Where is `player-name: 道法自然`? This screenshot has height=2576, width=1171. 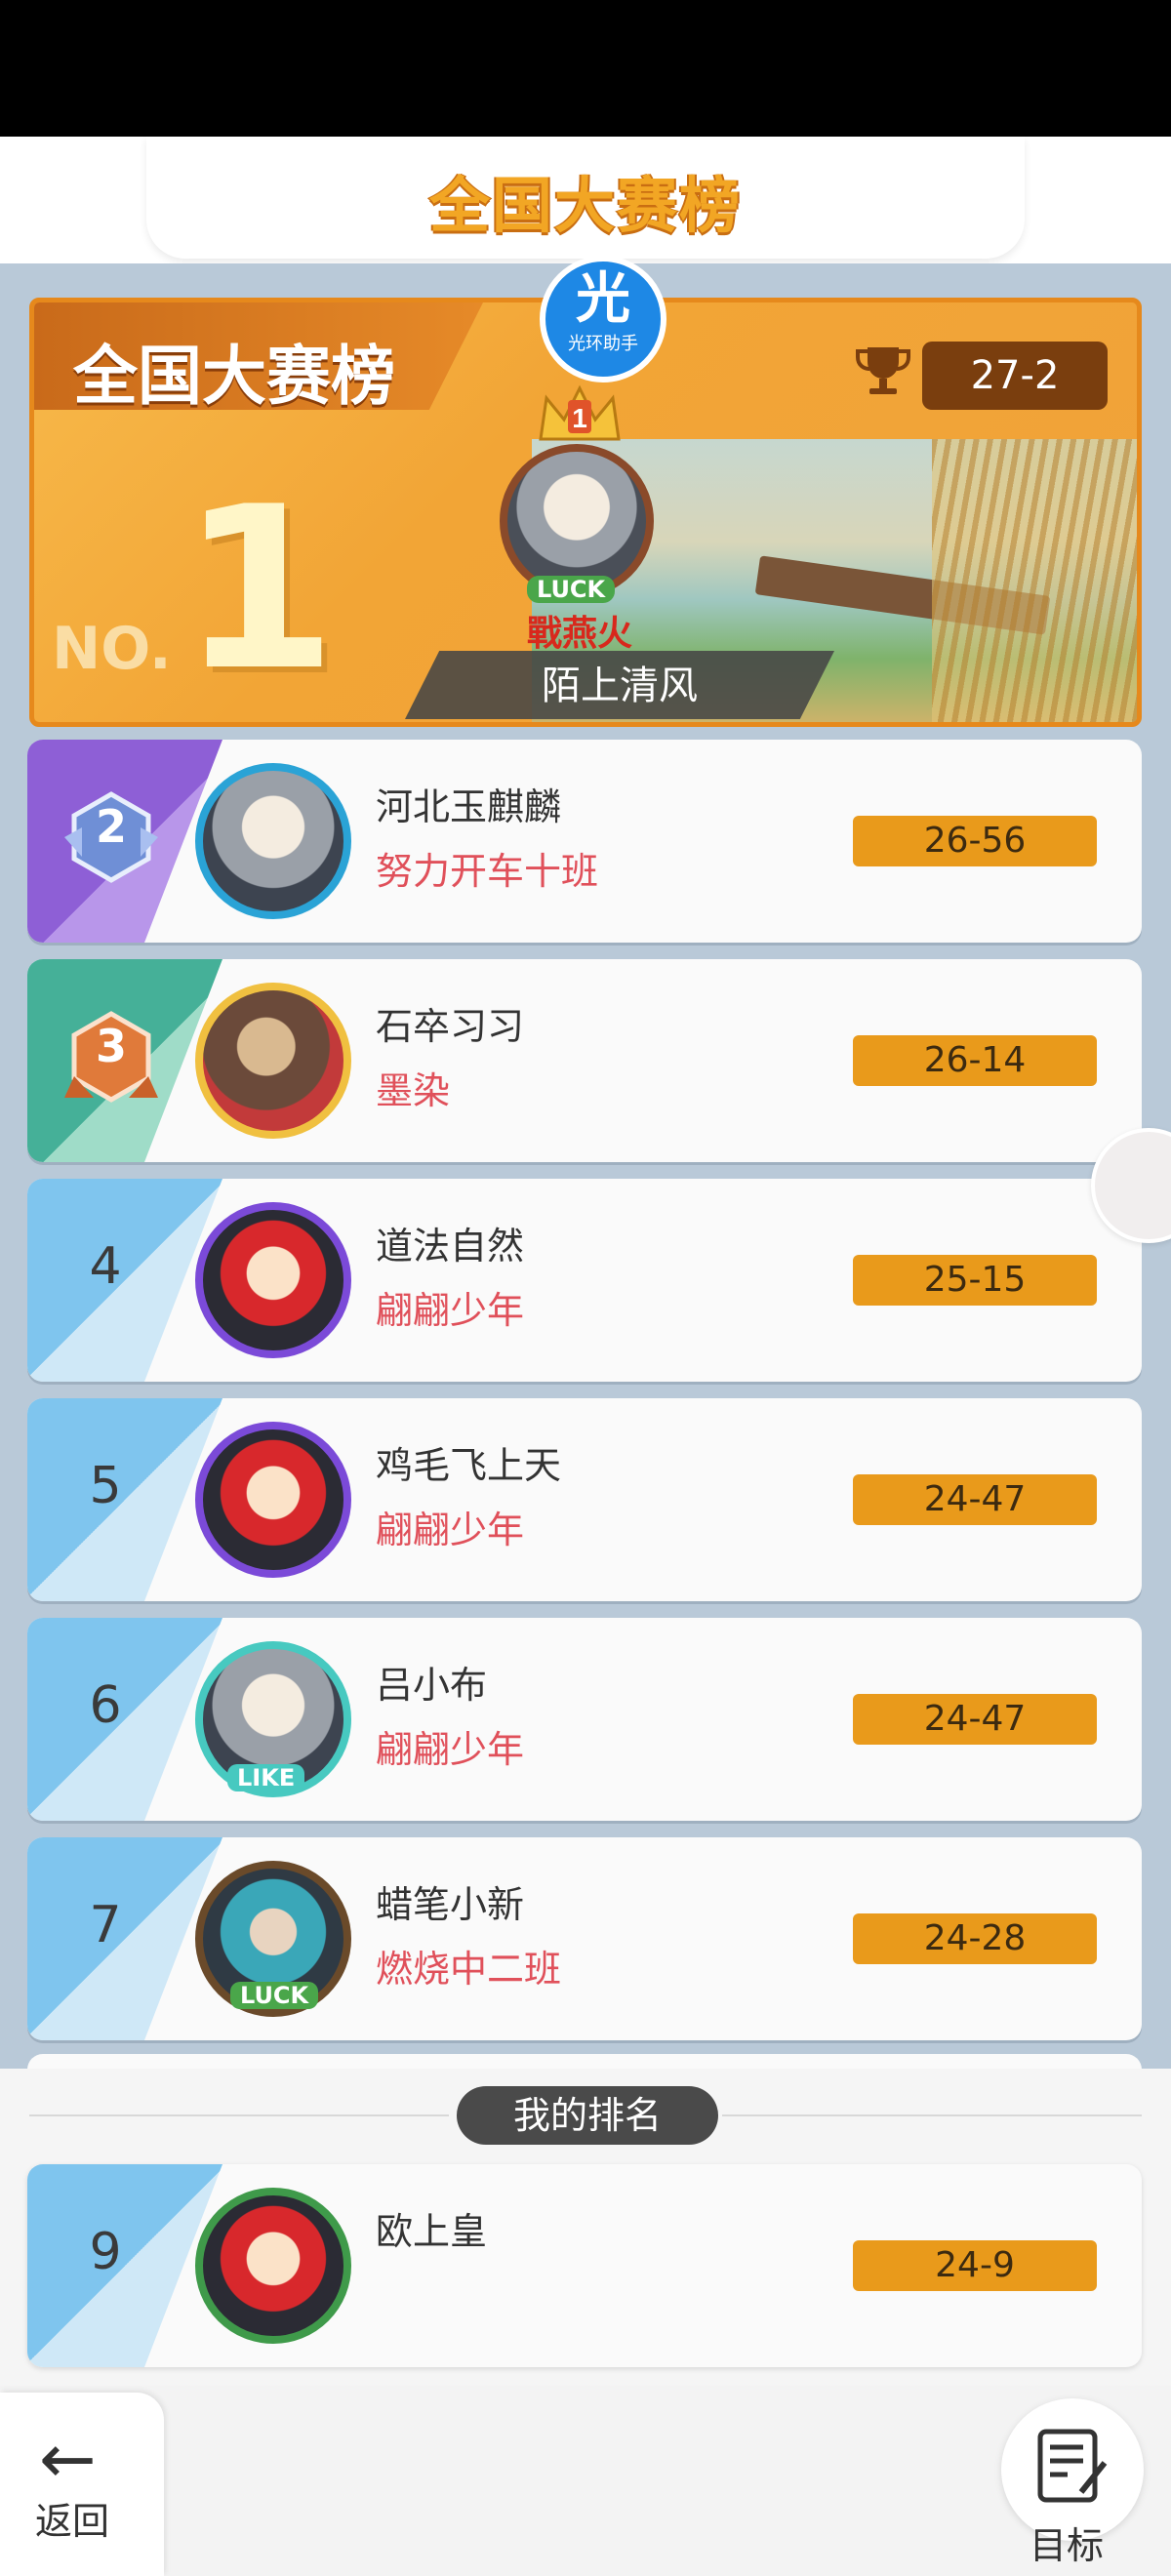 player-name: 道法自然 is located at coordinates (450, 1246).